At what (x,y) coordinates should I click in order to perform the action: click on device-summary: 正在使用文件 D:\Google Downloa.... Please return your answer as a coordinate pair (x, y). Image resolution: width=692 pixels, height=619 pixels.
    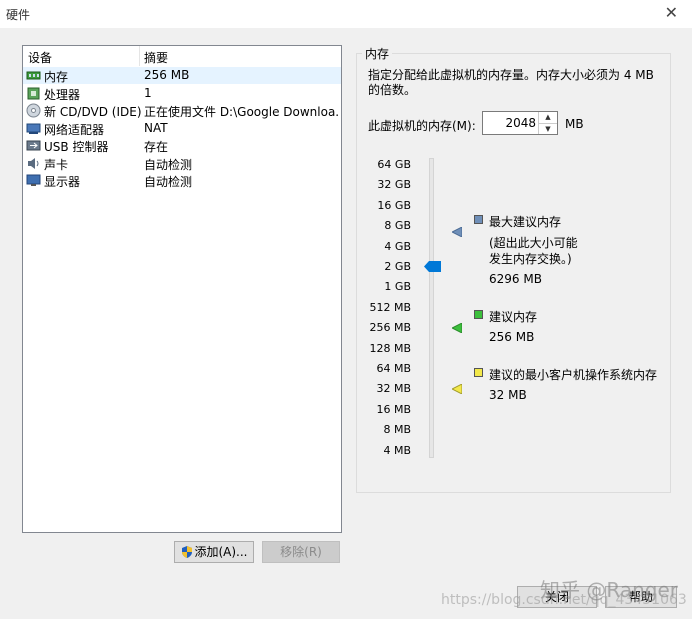
    Looking at the image, I should click on (241, 112).